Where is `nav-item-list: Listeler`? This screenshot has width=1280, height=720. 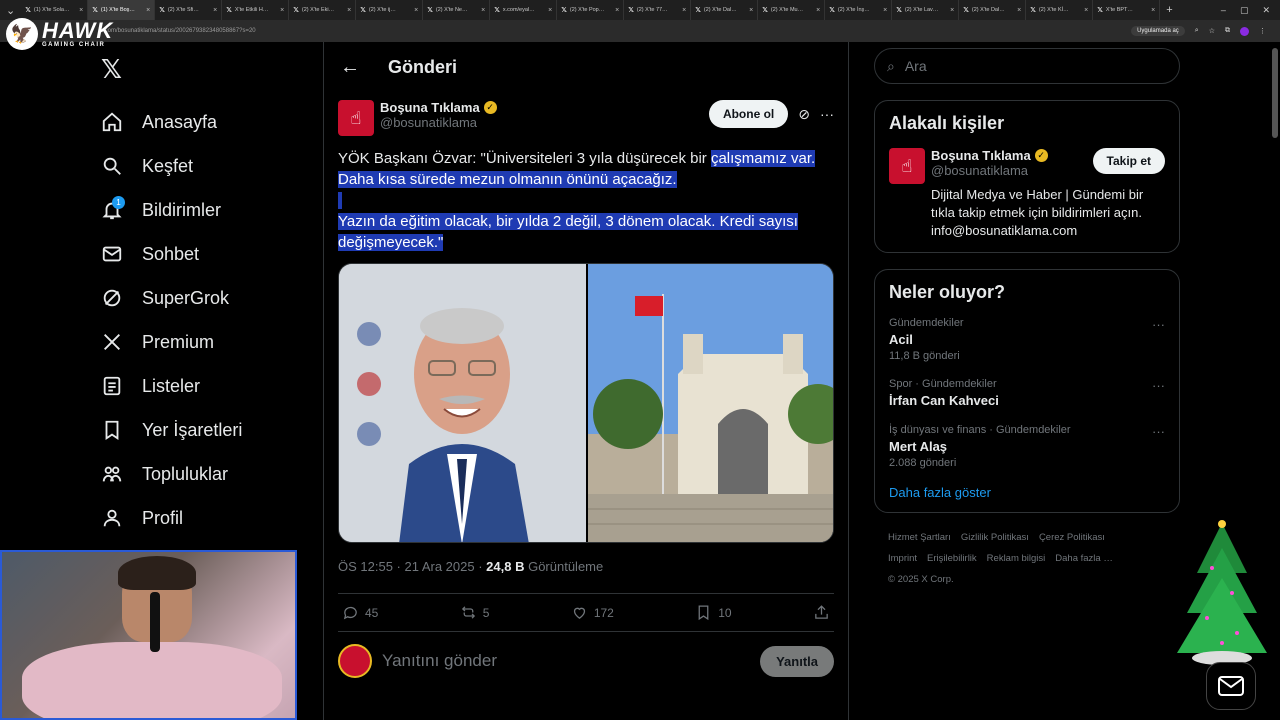
nav-item-list: Listeler is located at coordinates (171, 386).